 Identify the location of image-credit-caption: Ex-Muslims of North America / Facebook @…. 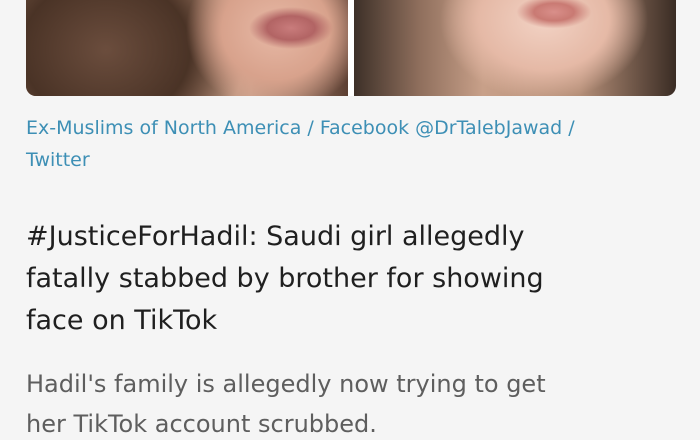
(346, 144).